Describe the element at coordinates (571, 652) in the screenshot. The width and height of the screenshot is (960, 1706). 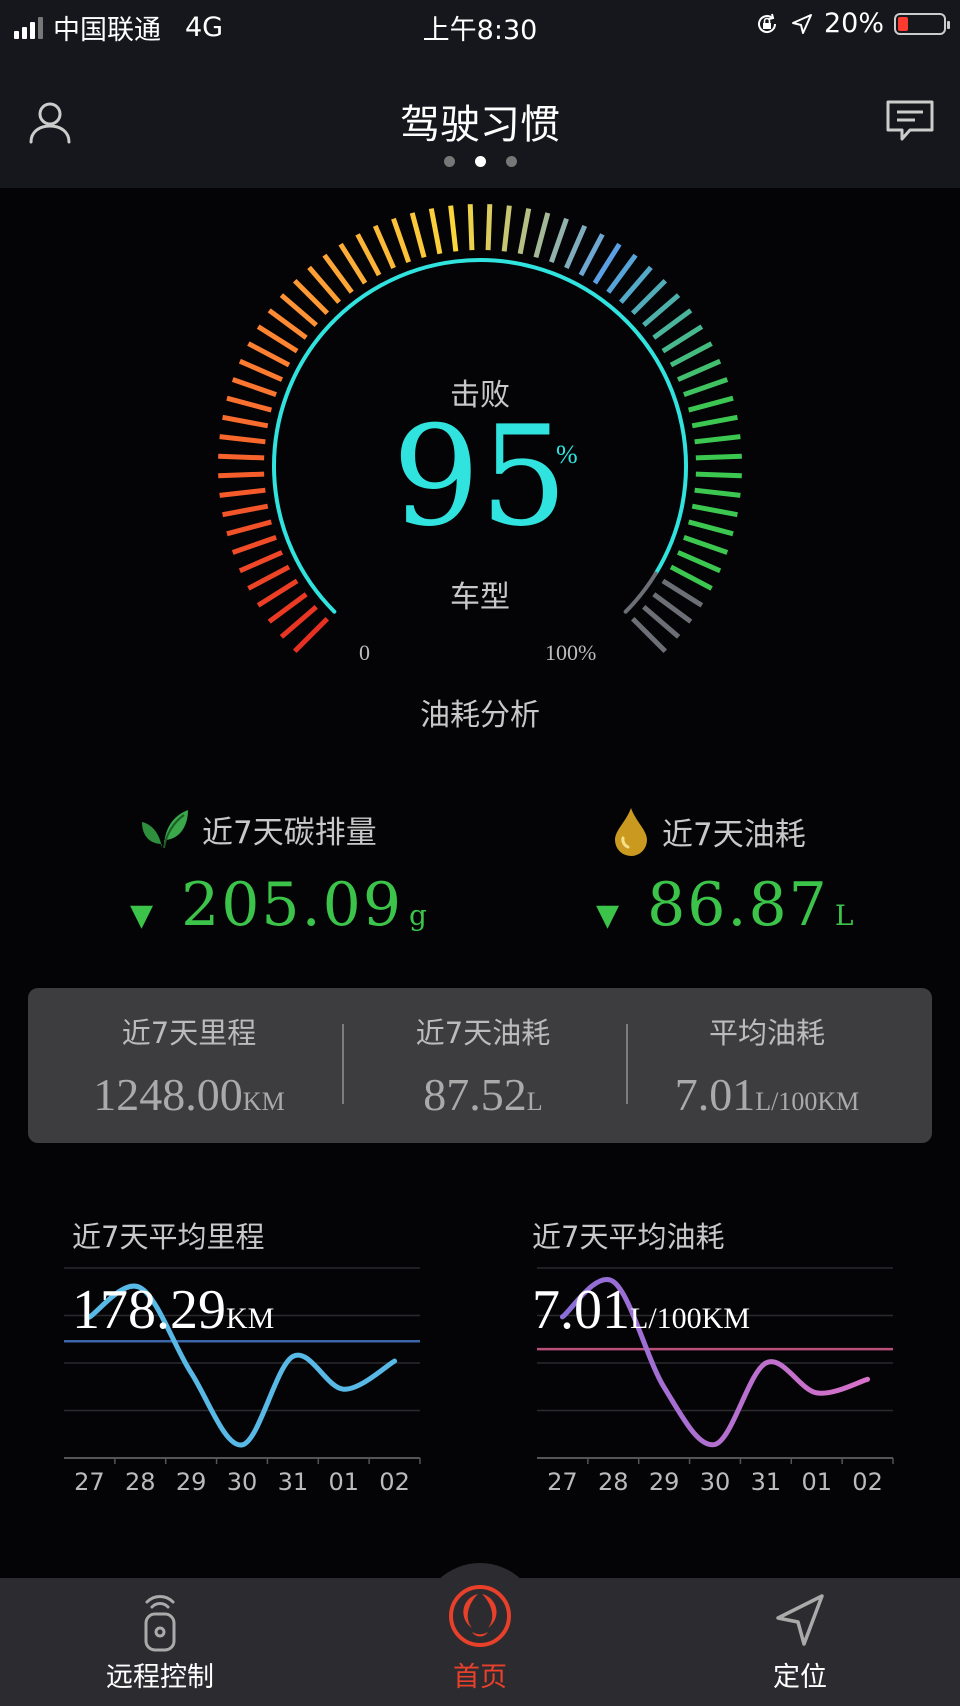
I see `gauge-max-label: 100%` at that location.